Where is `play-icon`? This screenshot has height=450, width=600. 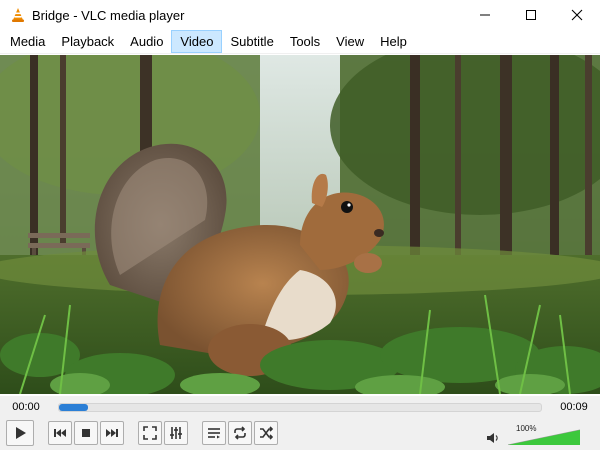
play-icon is located at coordinates (21, 433).